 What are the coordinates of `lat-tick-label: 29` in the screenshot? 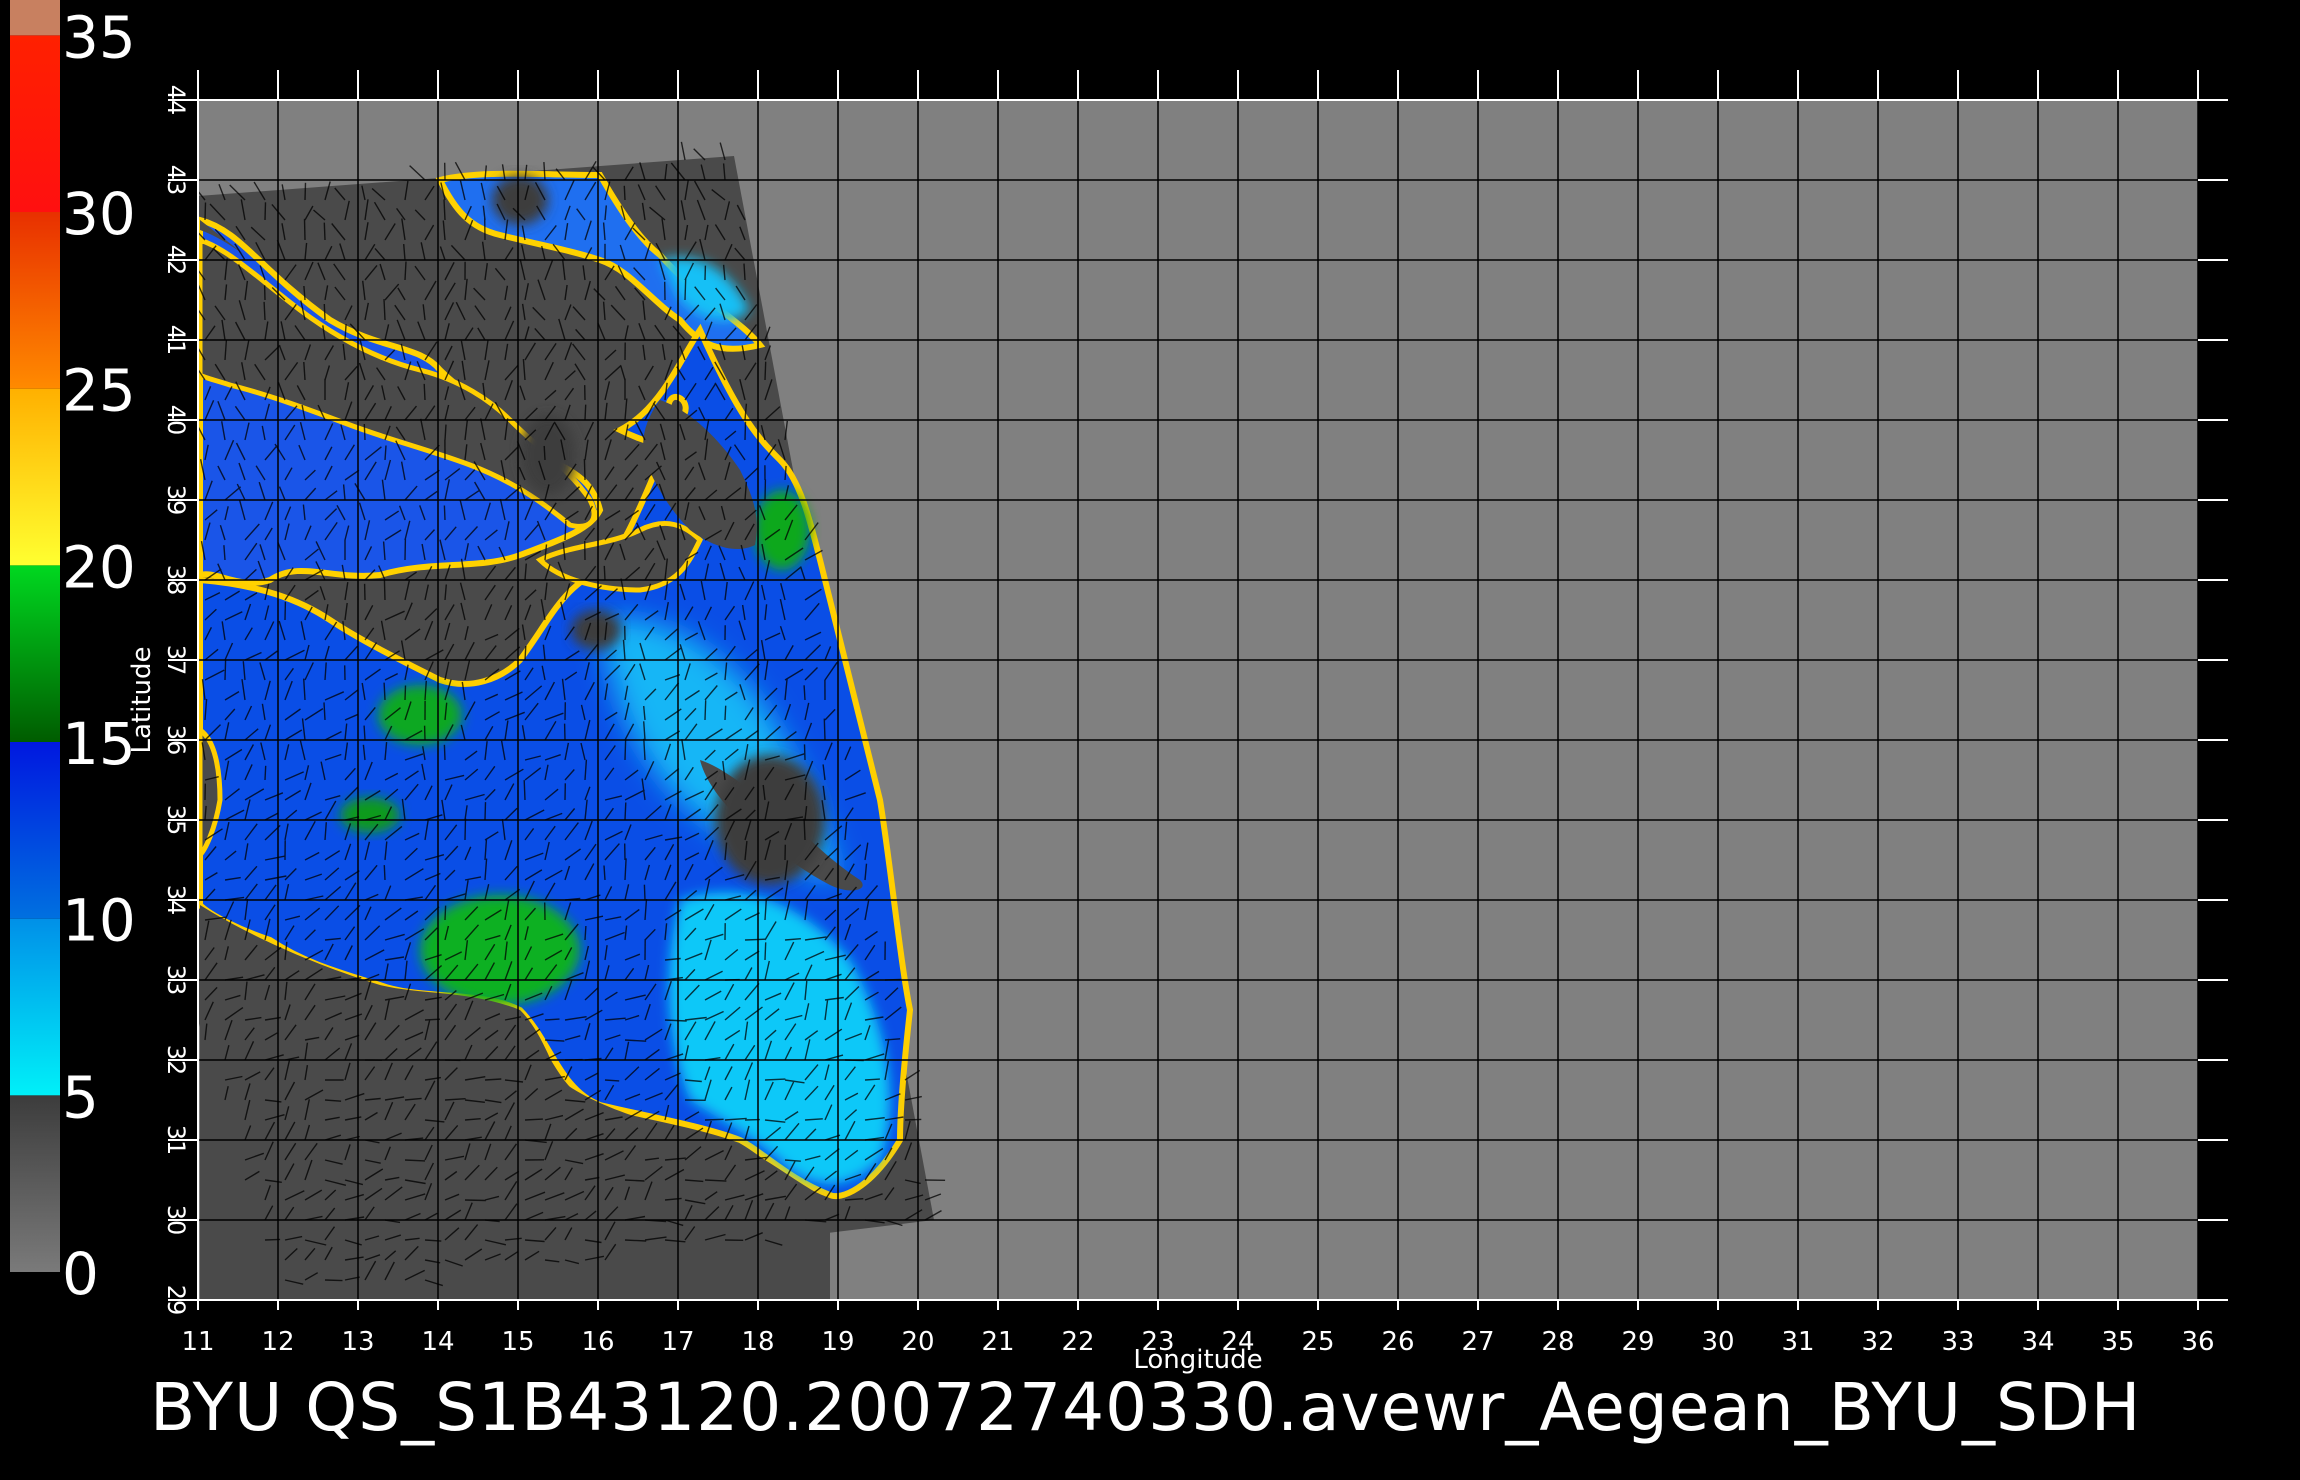 It's located at (176, 1300).